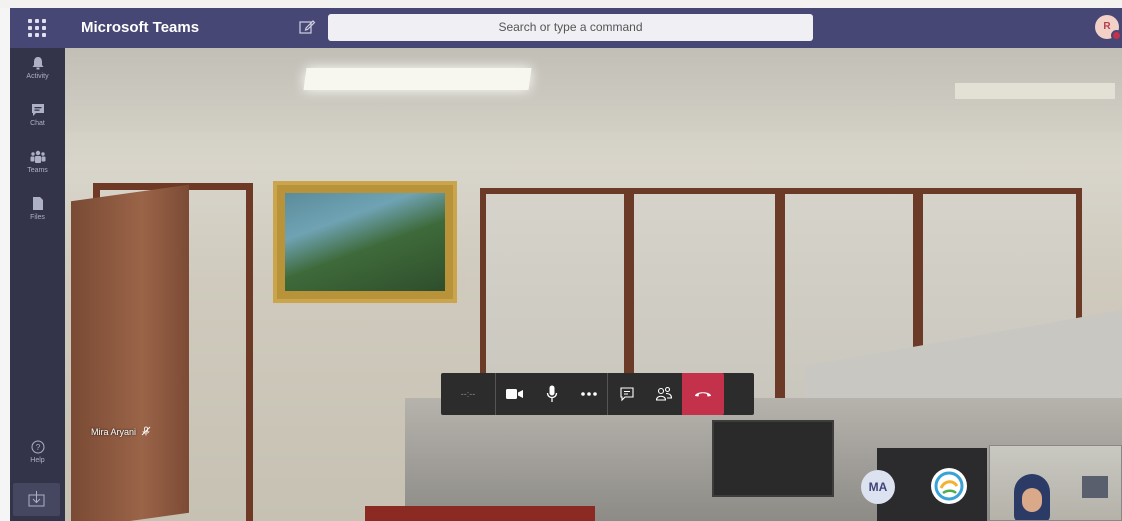 The image size is (1122, 521). I want to click on show-conversation-button, so click(626, 394).